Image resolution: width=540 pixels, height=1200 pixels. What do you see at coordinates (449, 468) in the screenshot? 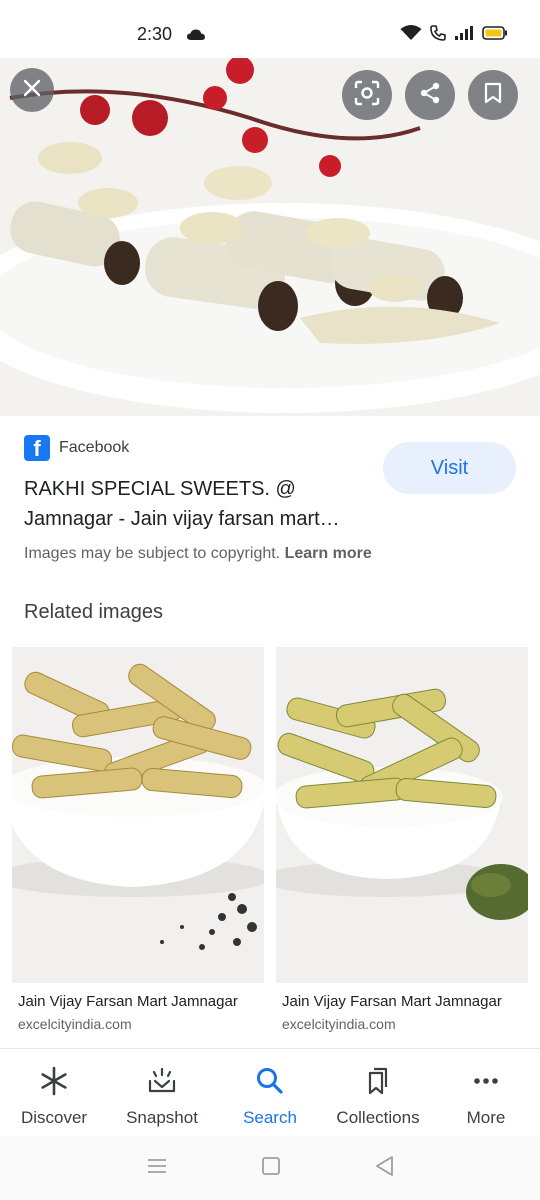
I see `visit-button: Visit` at bounding box center [449, 468].